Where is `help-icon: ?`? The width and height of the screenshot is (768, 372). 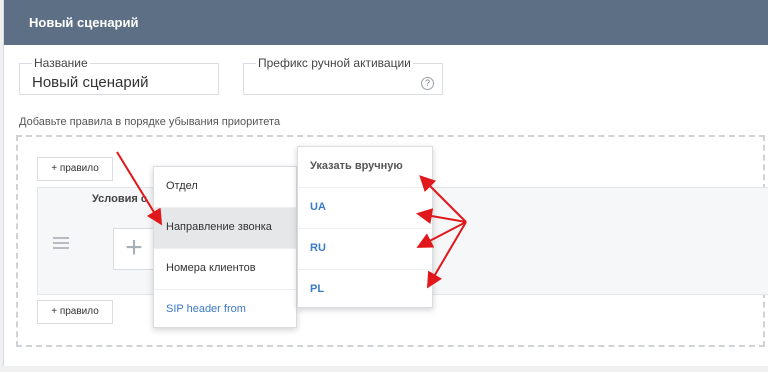 help-icon: ? is located at coordinates (427, 83).